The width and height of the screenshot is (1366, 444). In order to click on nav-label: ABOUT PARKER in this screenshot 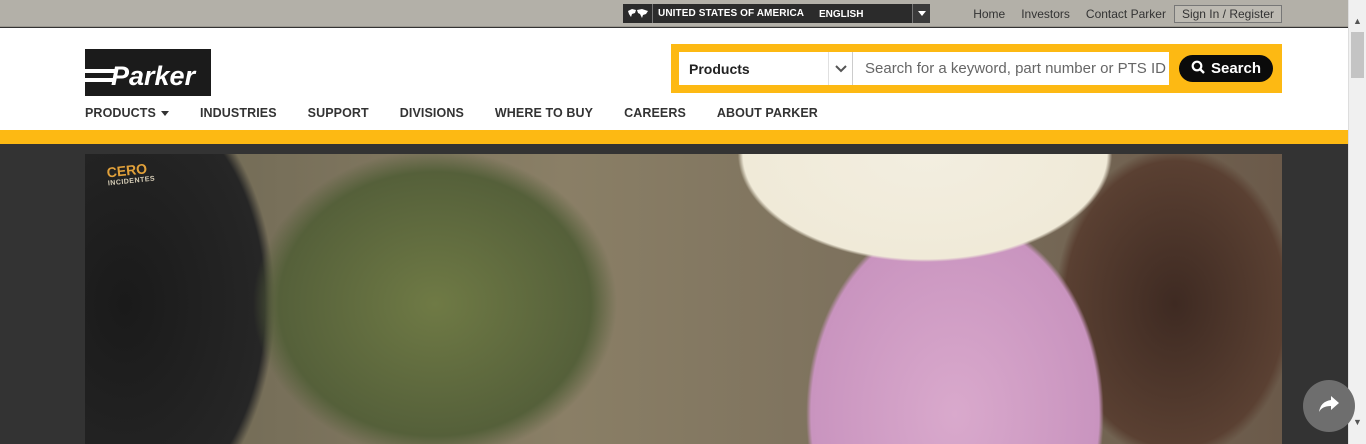, I will do `click(767, 113)`.